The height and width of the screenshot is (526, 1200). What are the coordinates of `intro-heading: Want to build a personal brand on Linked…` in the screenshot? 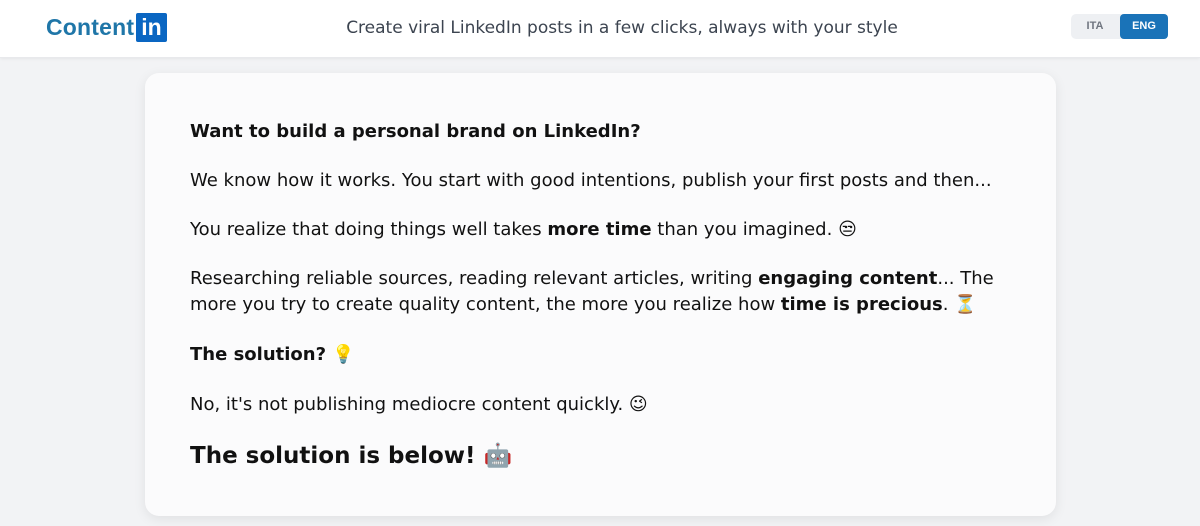 It's located at (415, 131).